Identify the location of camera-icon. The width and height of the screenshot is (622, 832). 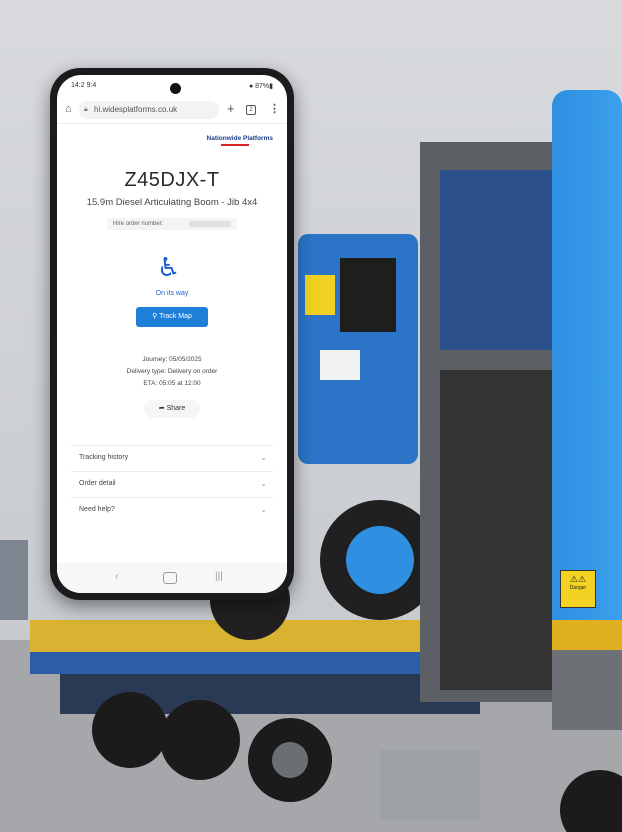
(175, 88).